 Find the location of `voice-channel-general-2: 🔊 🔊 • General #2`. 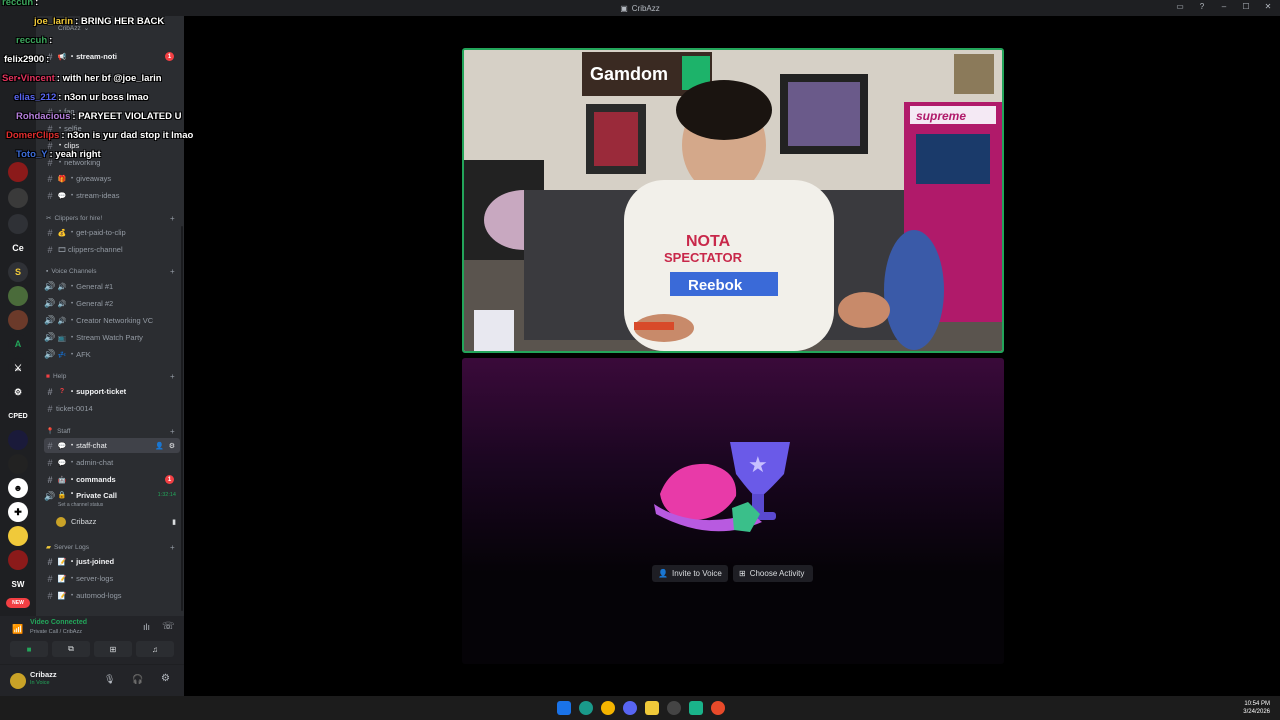

voice-channel-general-2: 🔊 🔊 • General #2 is located at coordinates (112, 303).